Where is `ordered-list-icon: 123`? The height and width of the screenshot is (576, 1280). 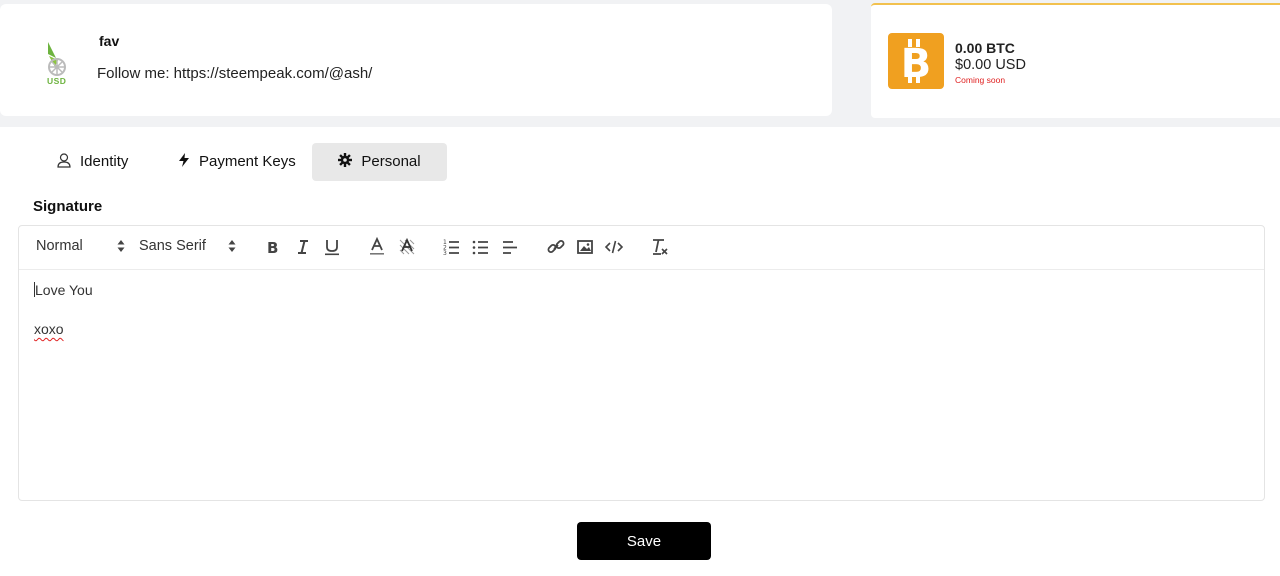 ordered-list-icon: 123 is located at coordinates (452, 247).